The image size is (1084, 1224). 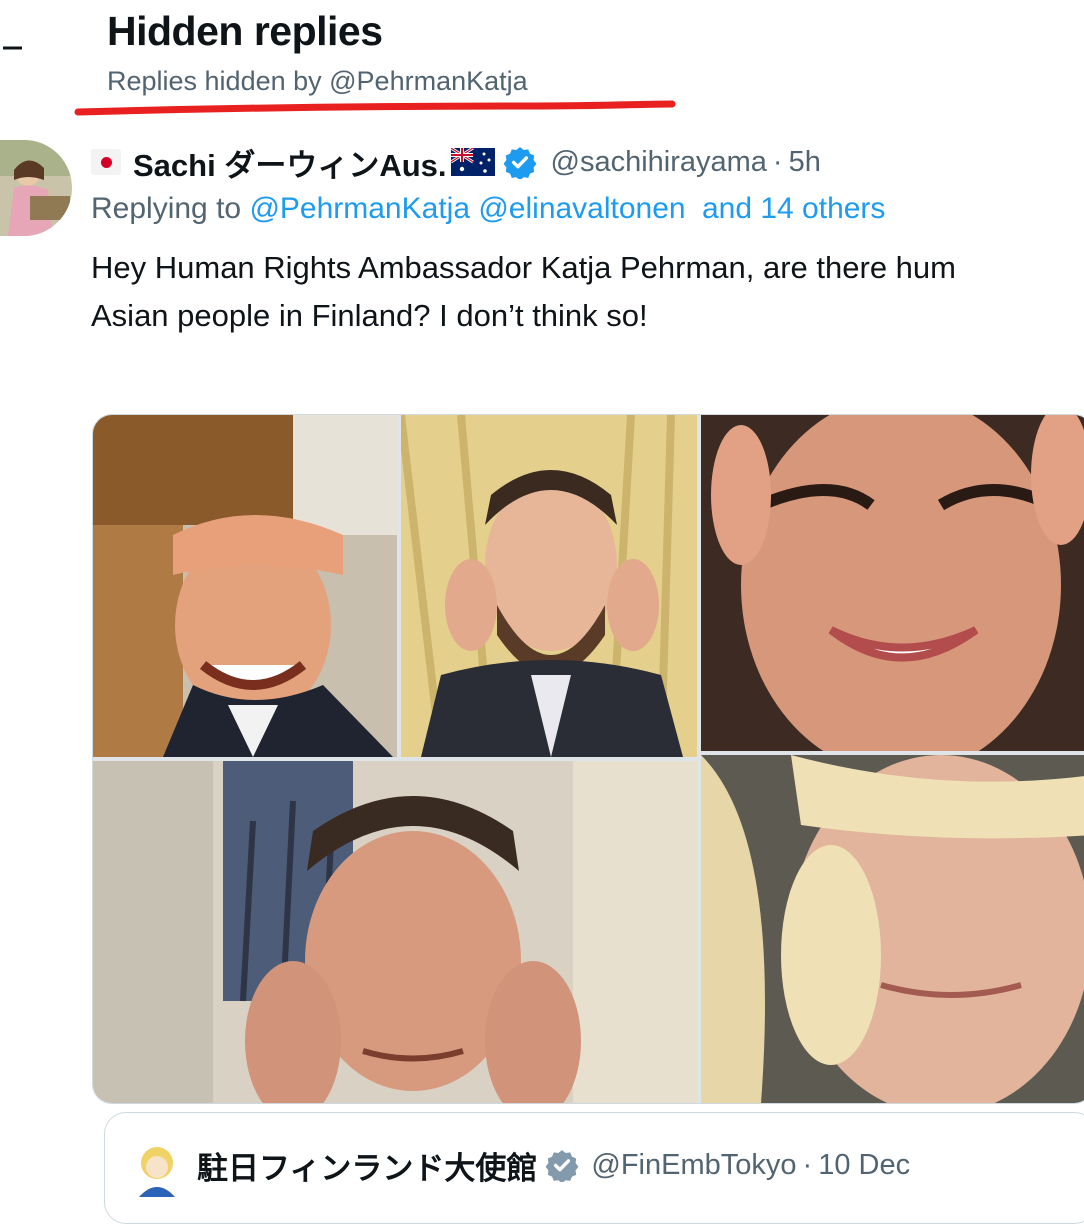 I want to click on quote-handle: @FinEmbTokyo, so click(x=693, y=1165).